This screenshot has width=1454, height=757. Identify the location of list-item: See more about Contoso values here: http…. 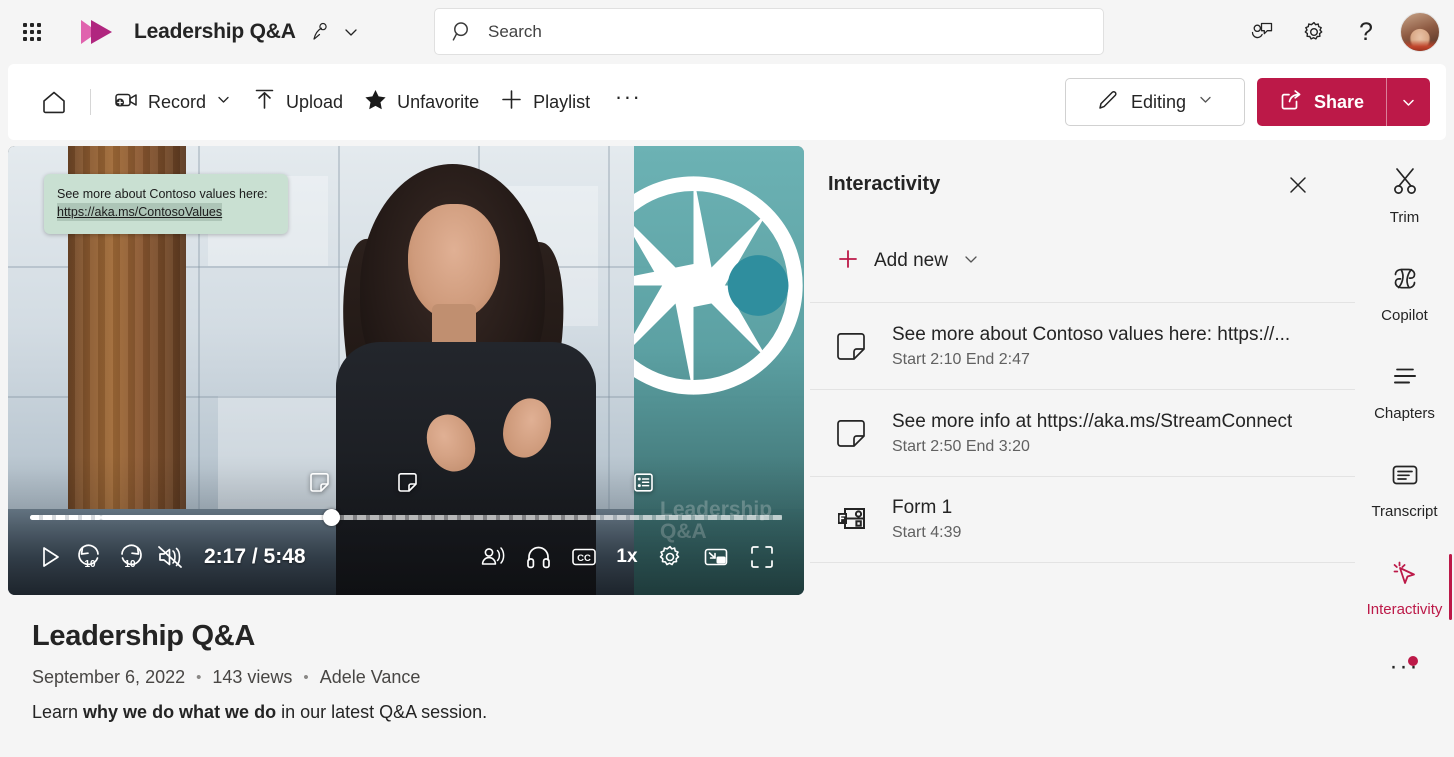
(1082, 345).